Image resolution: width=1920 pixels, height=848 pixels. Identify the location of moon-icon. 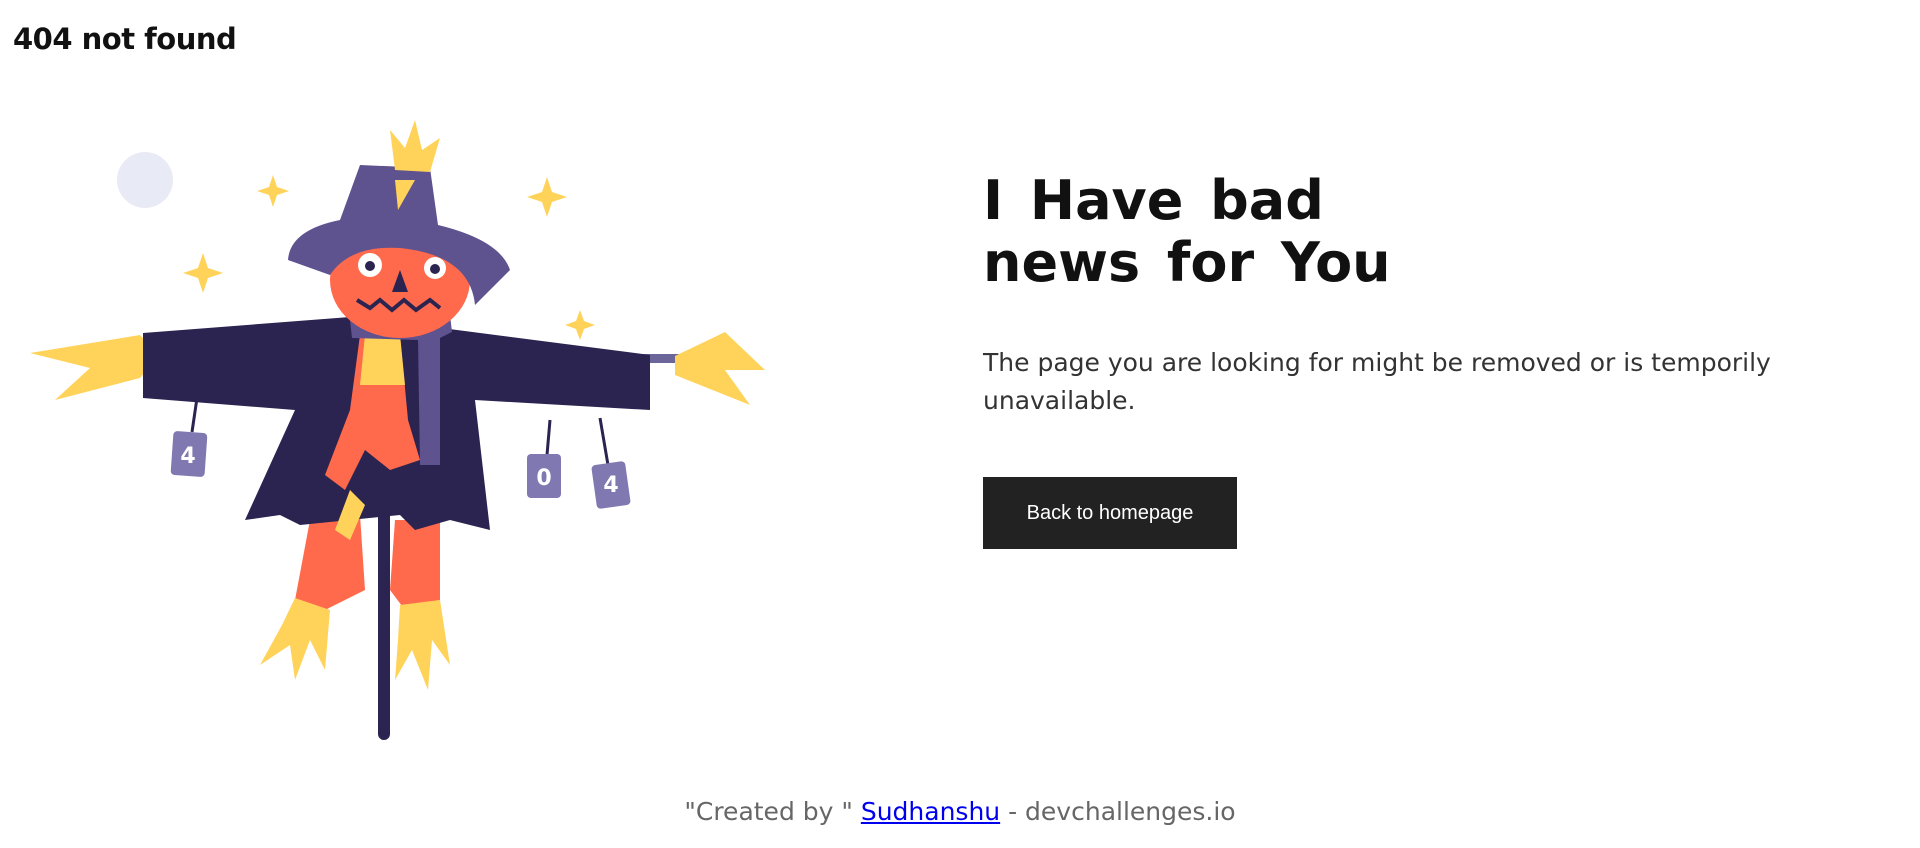
(145, 180).